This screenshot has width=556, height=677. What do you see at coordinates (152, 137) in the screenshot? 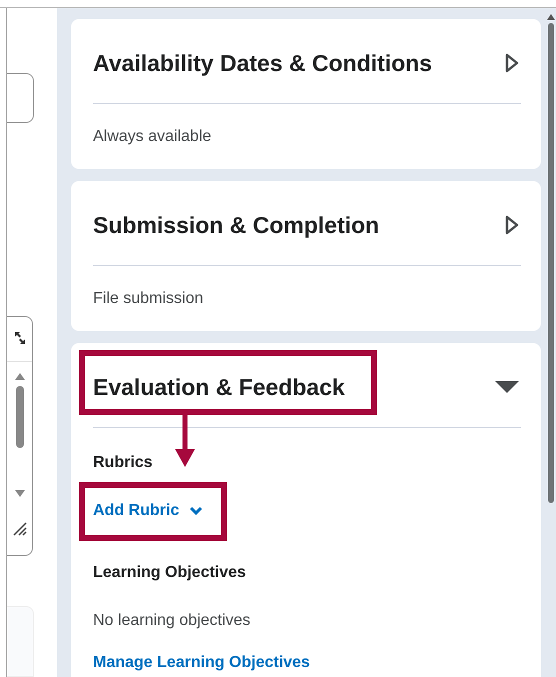
I see `section-summary: Always available` at bounding box center [152, 137].